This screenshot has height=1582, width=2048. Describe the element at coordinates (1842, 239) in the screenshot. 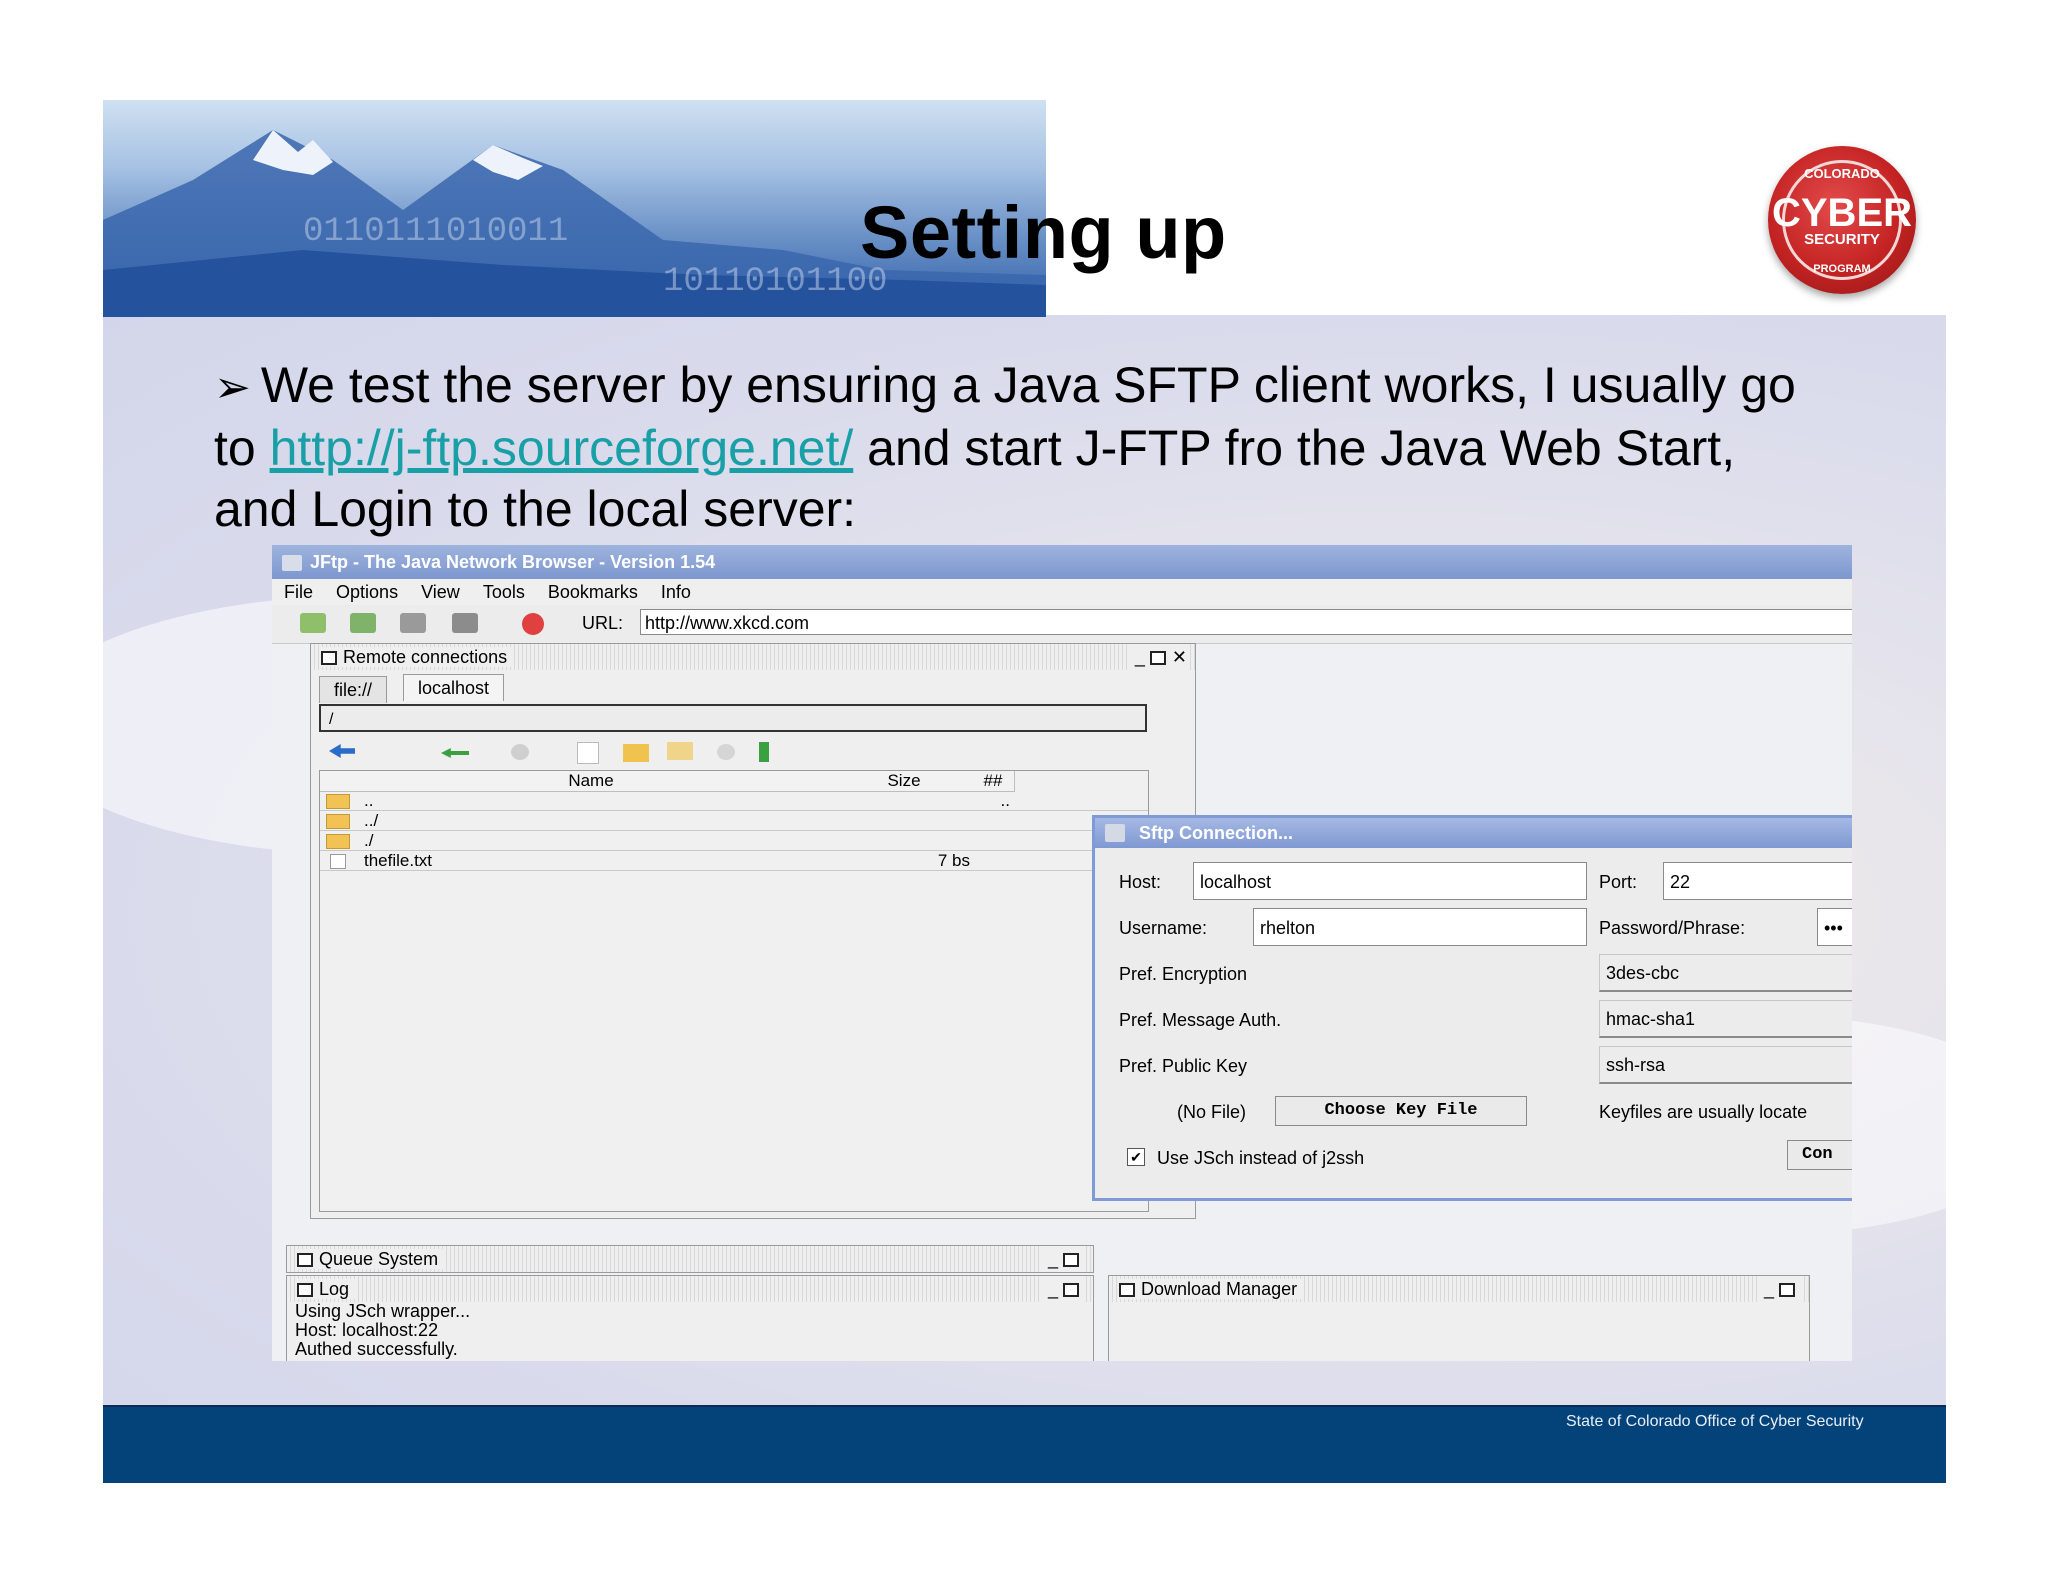

I see `svg-text: SECURITY` at that location.